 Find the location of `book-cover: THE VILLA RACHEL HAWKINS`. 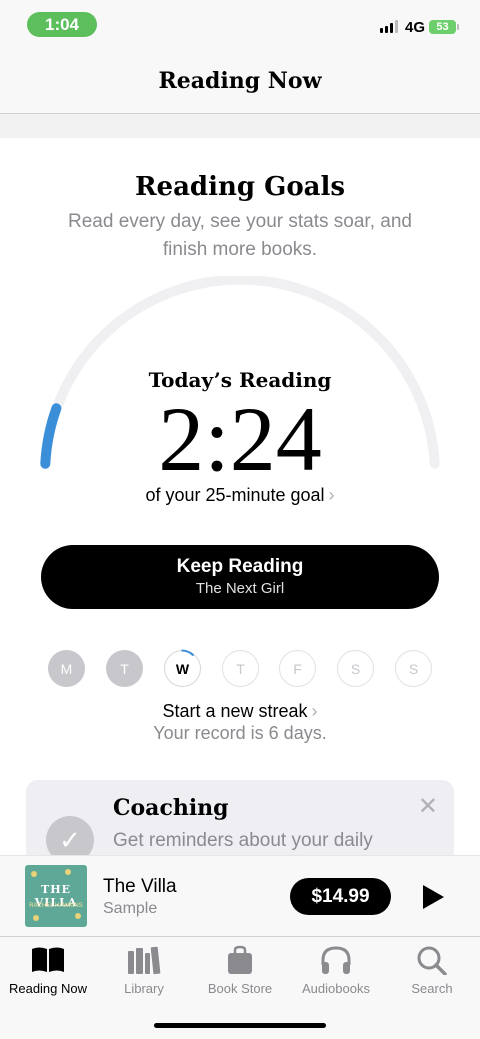

book-cover: THE VILLA RACHEL HAWKINS is located at coordinates (56, 896).